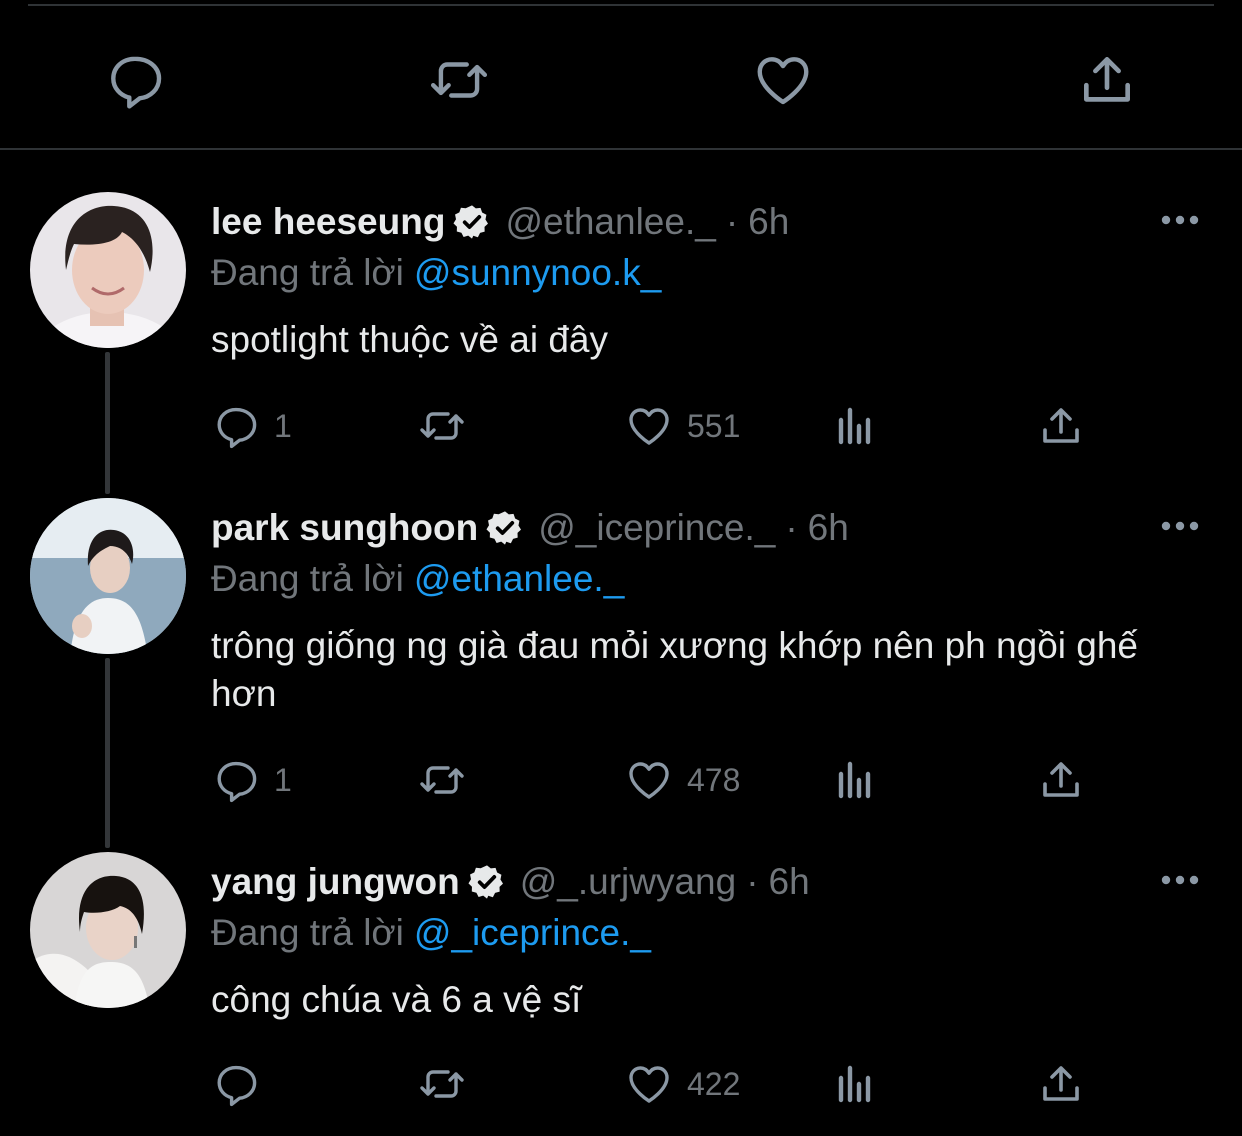 The image size is (1242, 1136). What do you see at coordinates (714, 425) in the screenshot?
I see `like-count: 551` at bounding box center [714, 425].